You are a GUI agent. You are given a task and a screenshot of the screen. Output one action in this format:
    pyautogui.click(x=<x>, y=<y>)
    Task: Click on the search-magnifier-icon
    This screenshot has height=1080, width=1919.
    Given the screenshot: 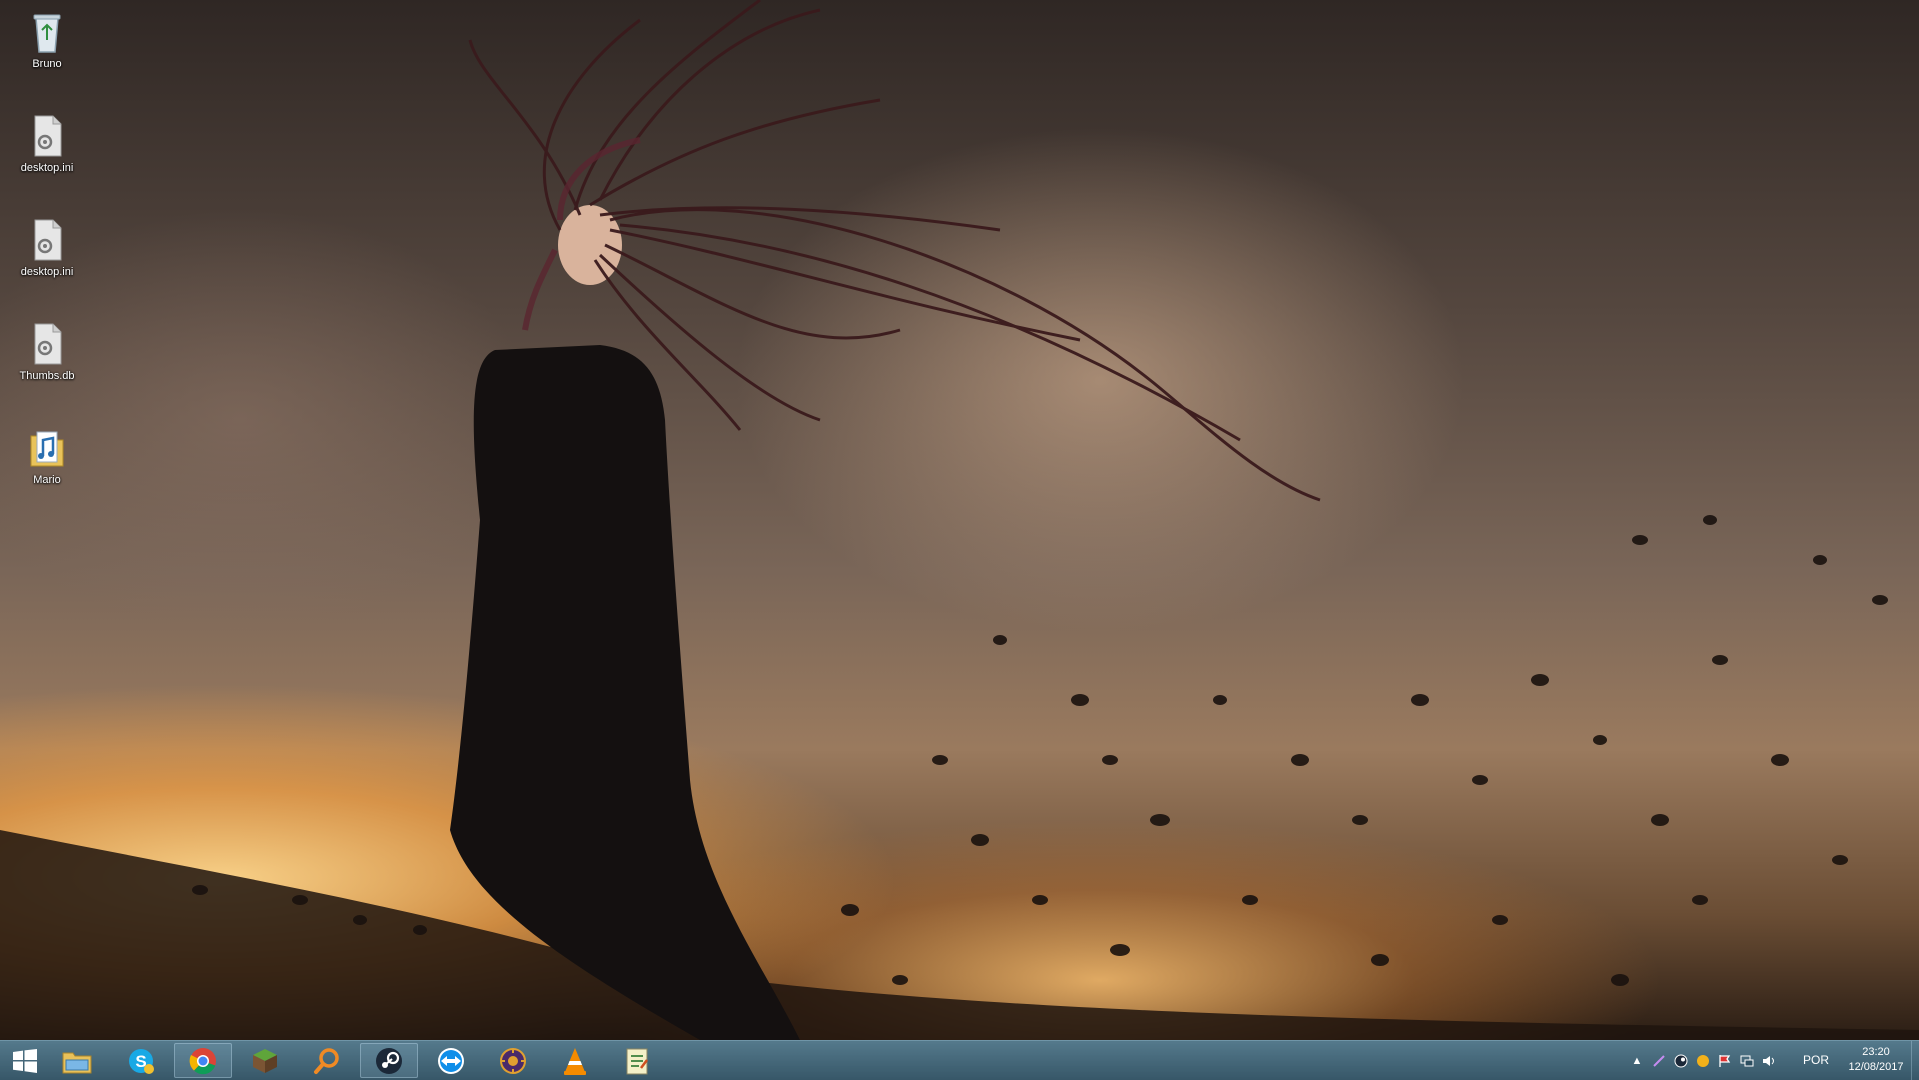 What is the action you would take?
    pyautogui.click(x=326, y=1060)
    